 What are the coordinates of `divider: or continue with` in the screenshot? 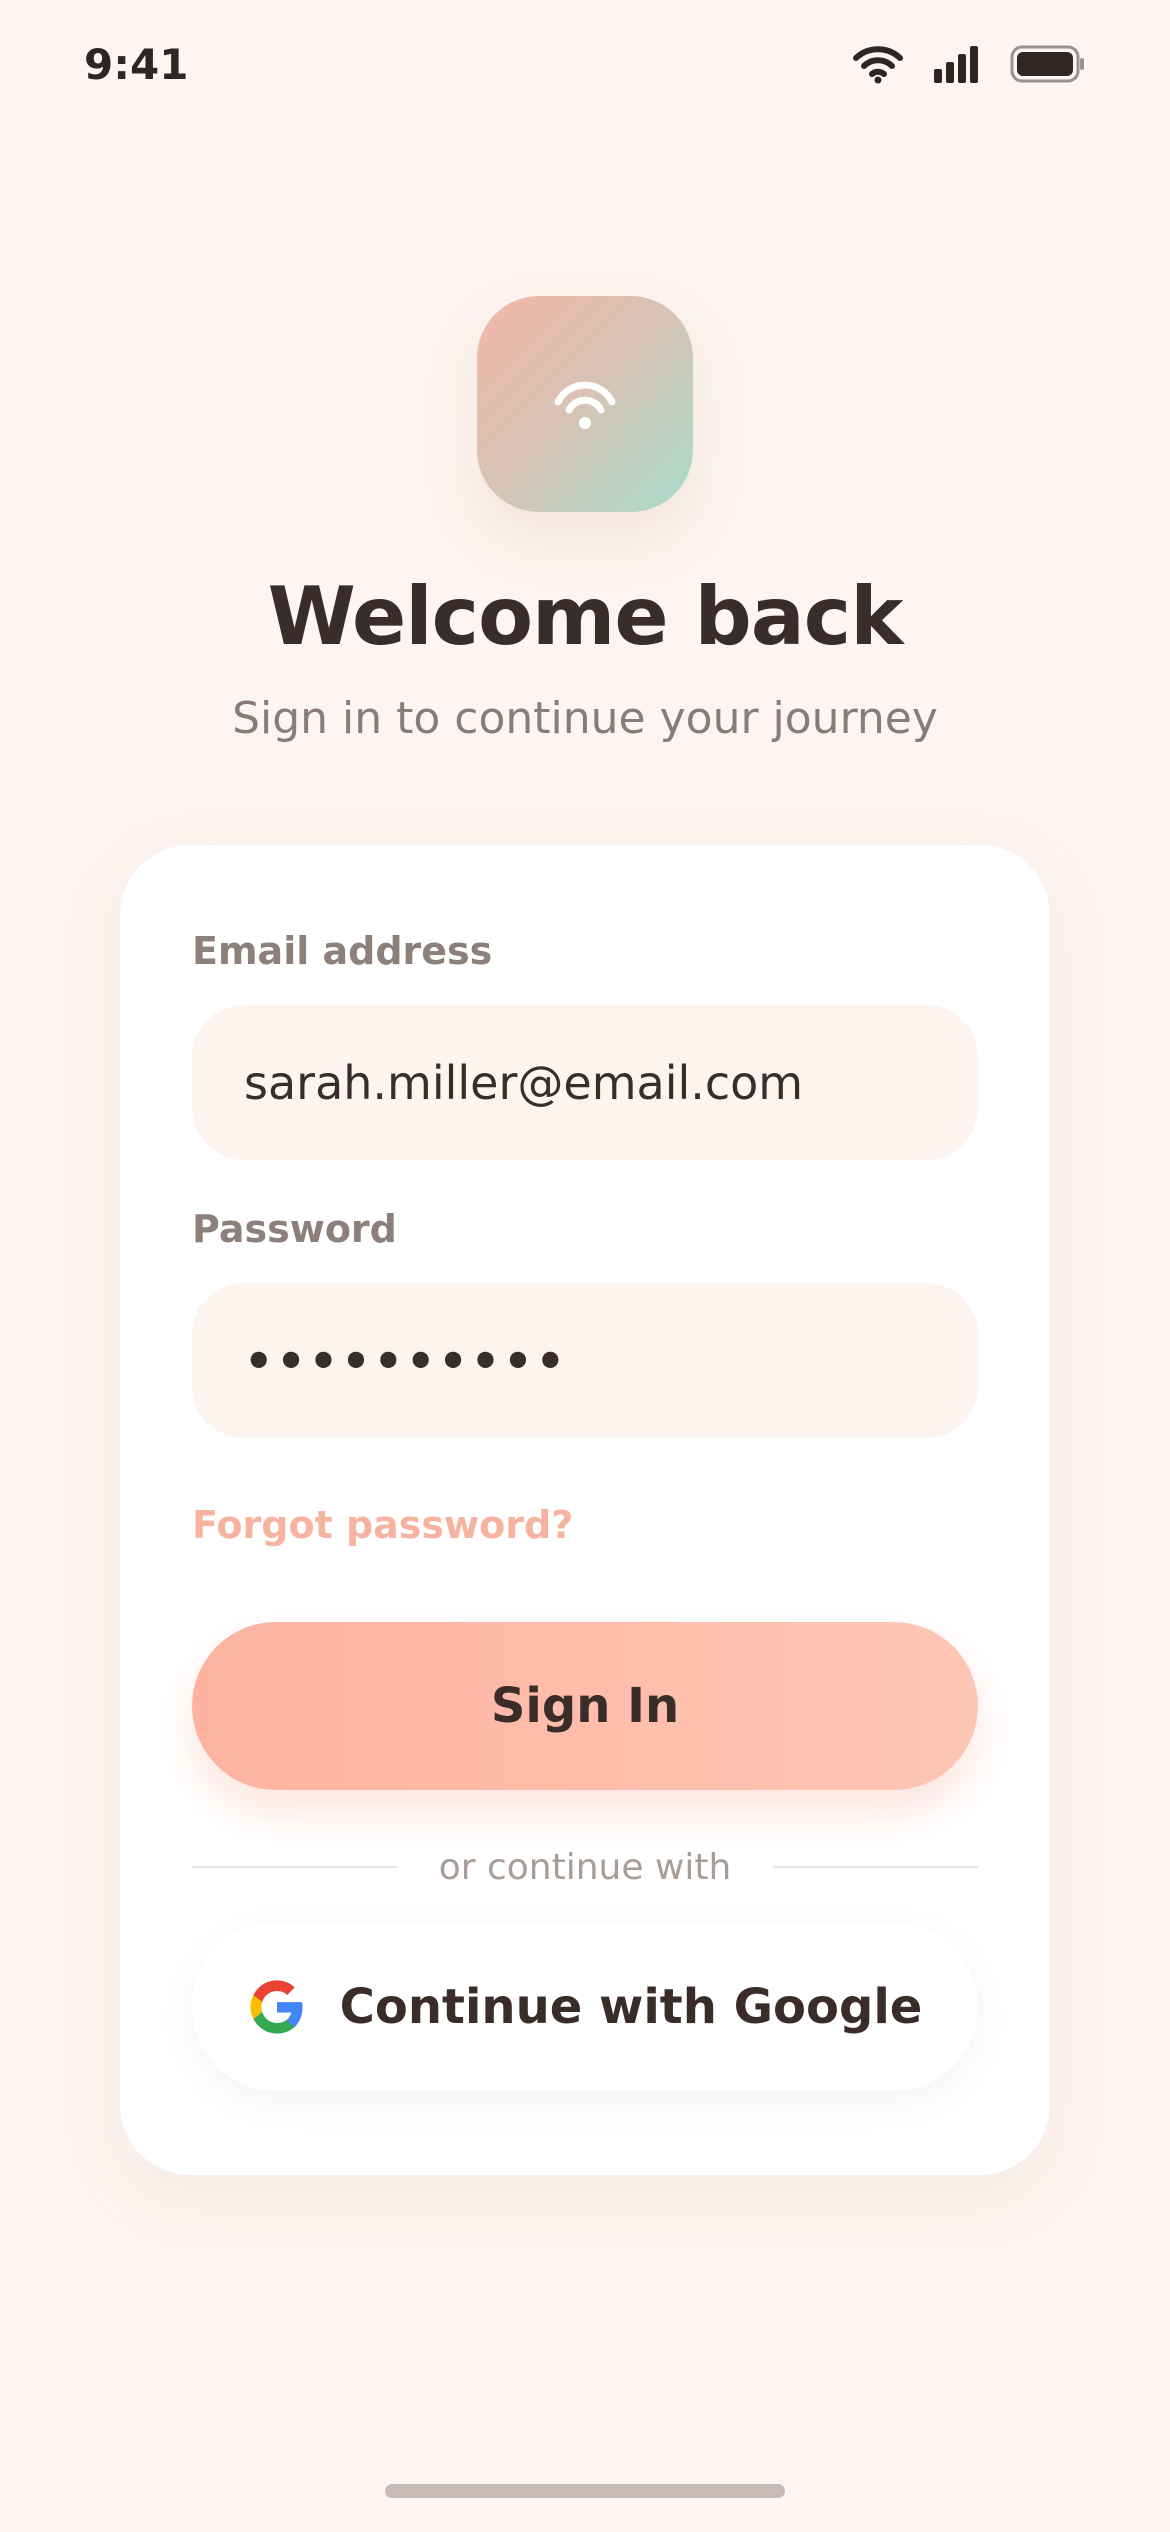 It's located at (585, 1867).